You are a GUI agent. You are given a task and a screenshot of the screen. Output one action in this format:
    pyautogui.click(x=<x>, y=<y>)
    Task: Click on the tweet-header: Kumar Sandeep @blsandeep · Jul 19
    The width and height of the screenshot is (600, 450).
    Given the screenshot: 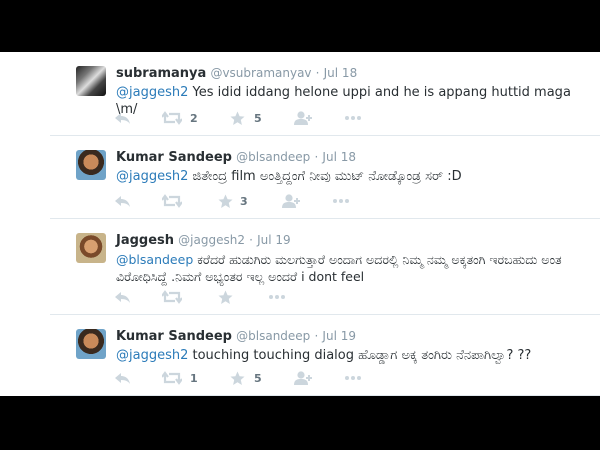 What is the action you would take?
    pyautogui.click(x=236, y=336)
    